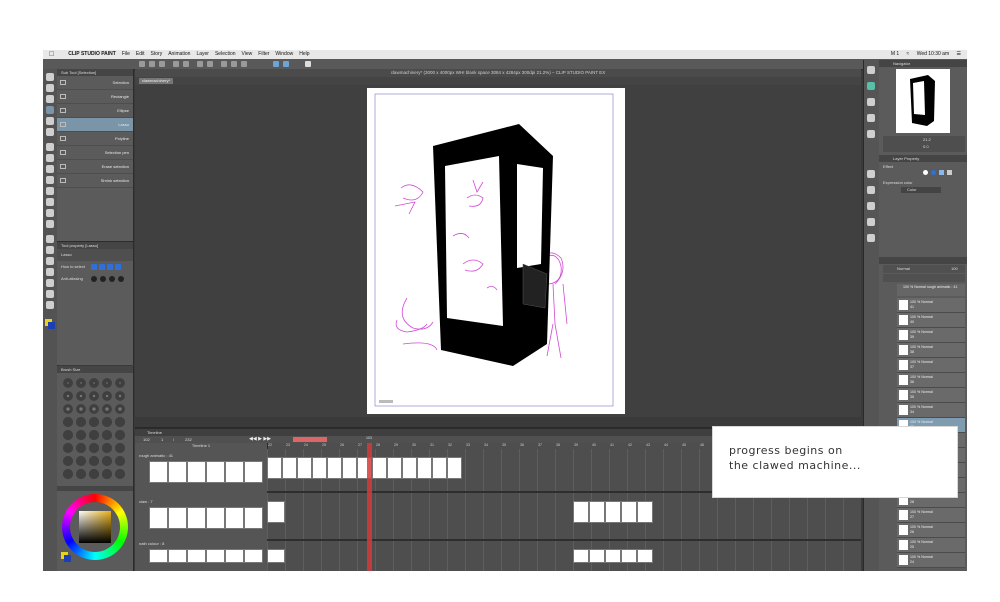 The height and width of the screenshot is (602, 1000). I want to click on balloon-tool-icon, so click(50, 294).